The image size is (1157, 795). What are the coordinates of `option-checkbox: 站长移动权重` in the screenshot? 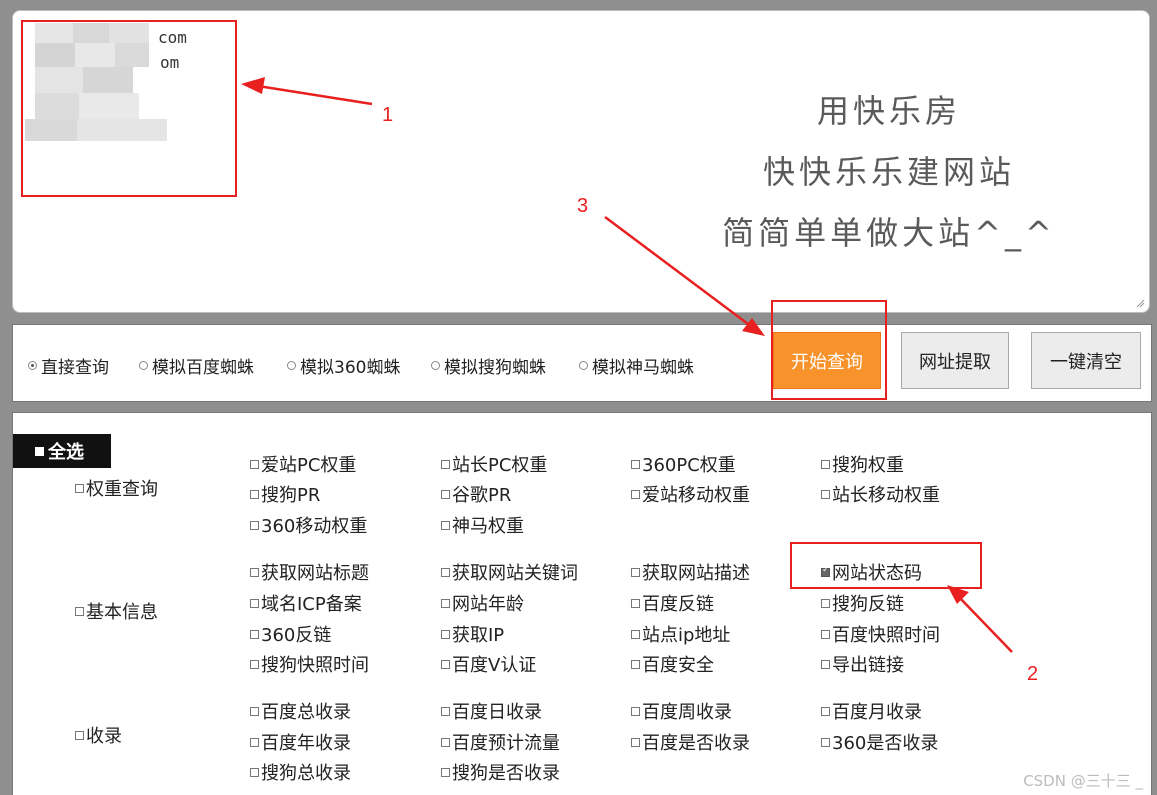 It's located at (880, 494).